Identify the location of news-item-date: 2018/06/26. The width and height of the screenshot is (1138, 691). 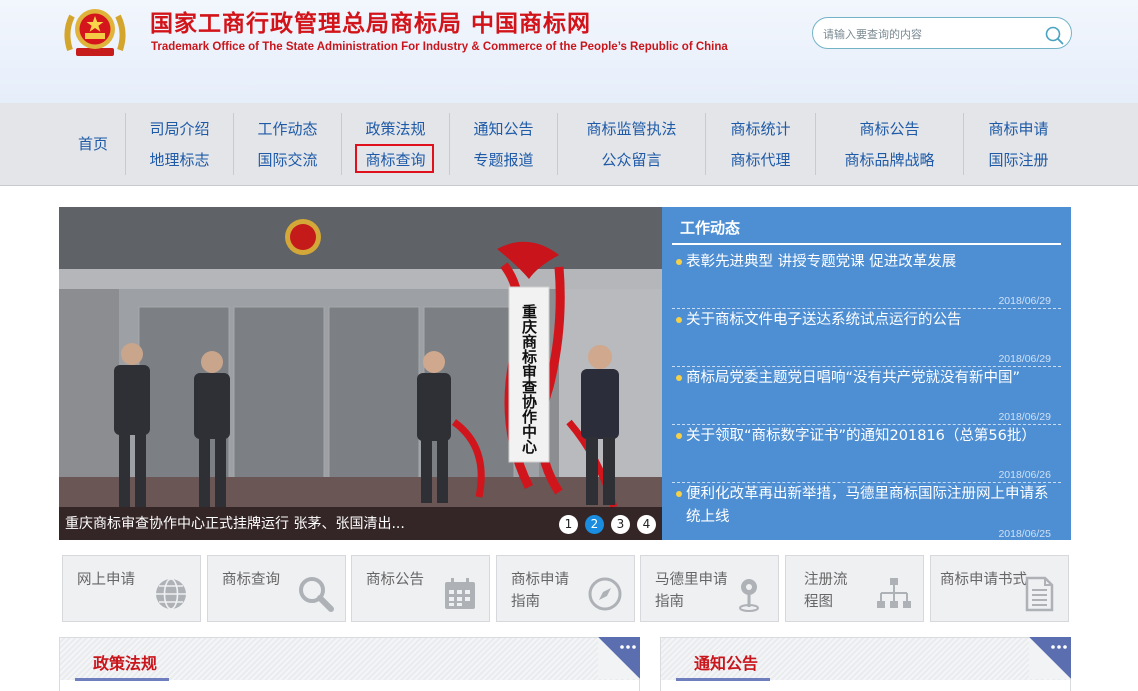
(1024, 475).